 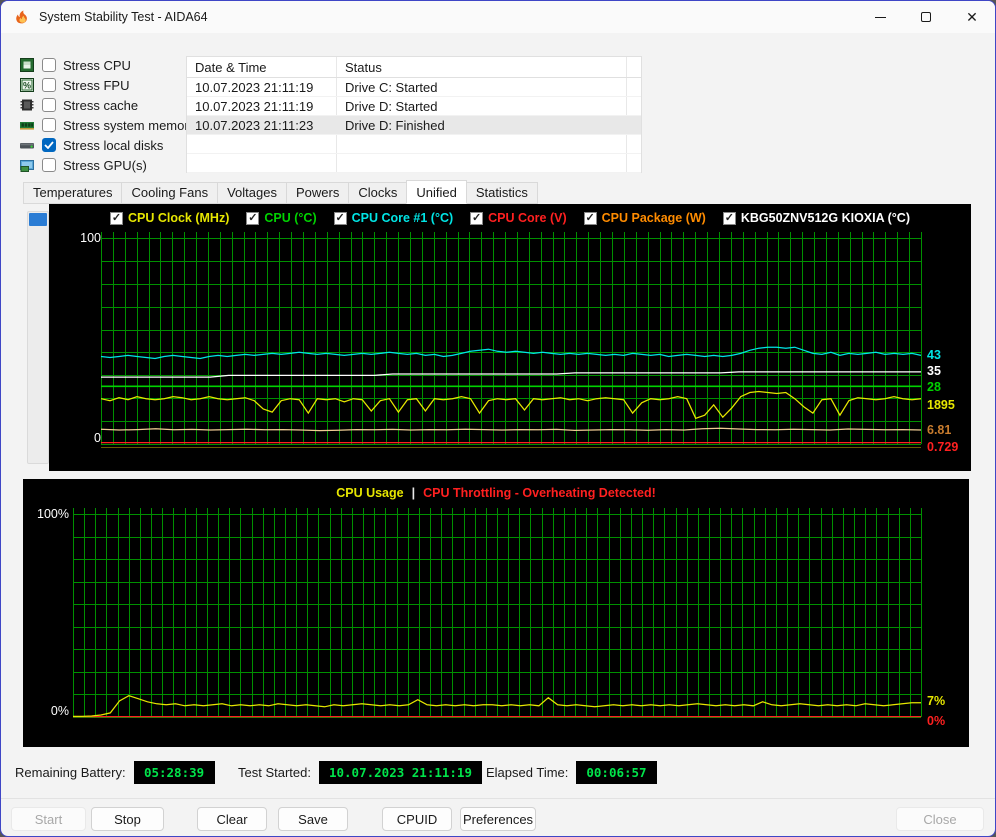 I want to click on clear-button: Clear, so click(x=232, y=819).